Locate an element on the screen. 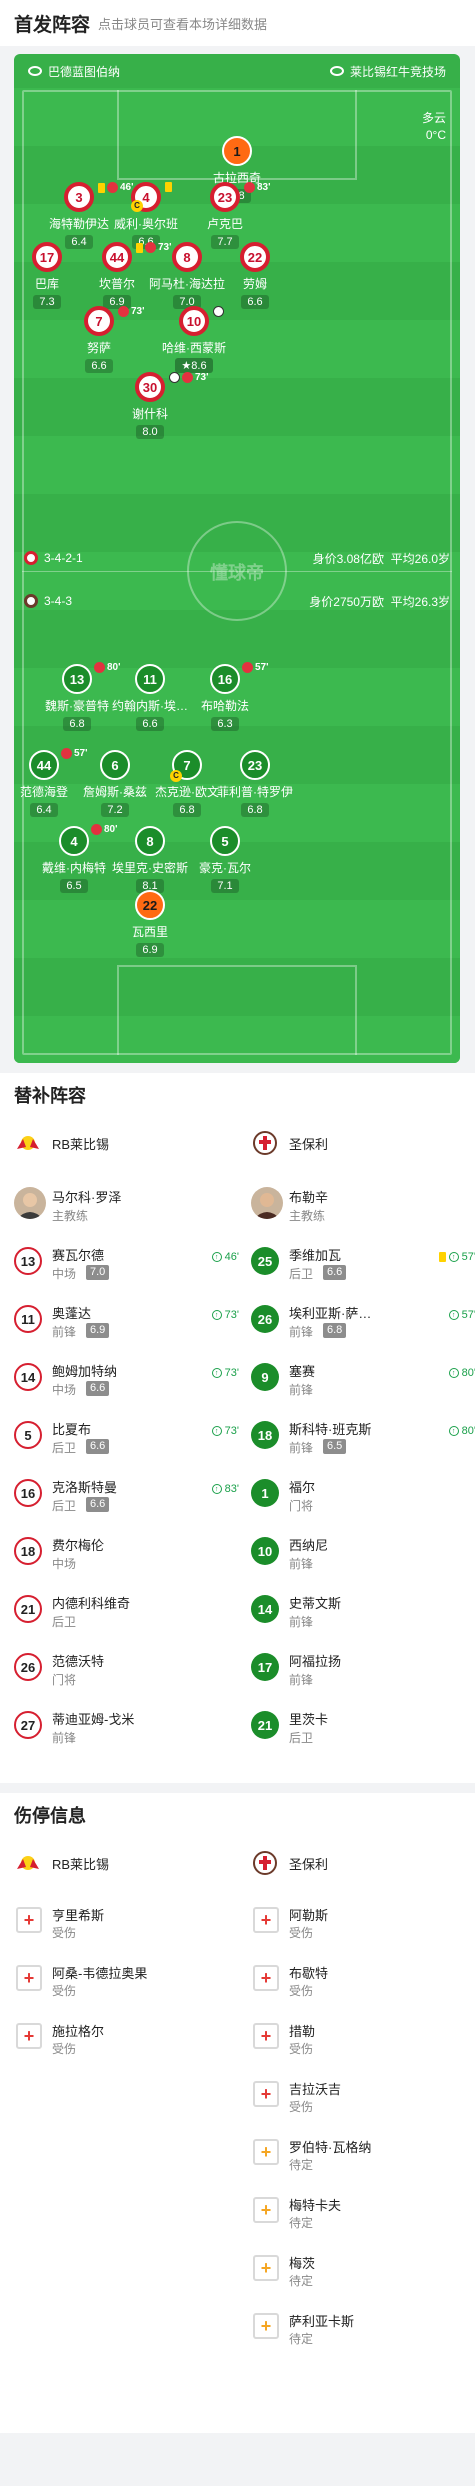  player-home: 23 83' 卢克巴 7.7 is located at coordinates (225, 216).